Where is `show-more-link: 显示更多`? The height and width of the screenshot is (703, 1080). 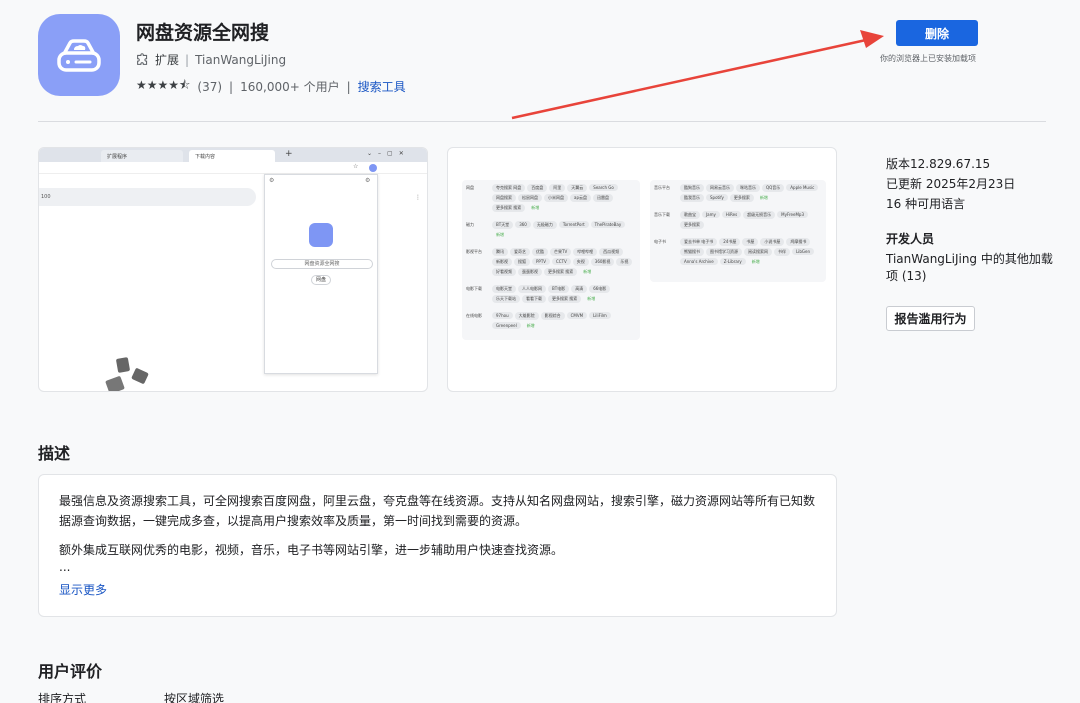
show-more-link: 显示更多 is located at coordinates (83, 589).